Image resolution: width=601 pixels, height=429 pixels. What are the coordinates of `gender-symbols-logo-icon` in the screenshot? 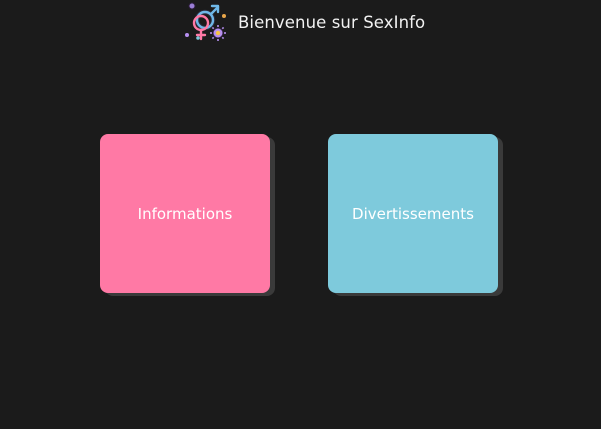 It's located at (205, 21).